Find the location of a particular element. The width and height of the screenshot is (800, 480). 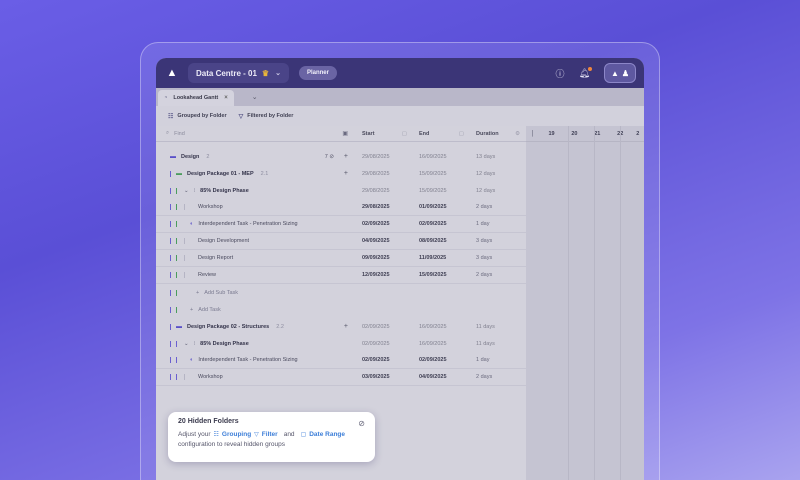

col-start: Start is located at coordinates (368, 134).